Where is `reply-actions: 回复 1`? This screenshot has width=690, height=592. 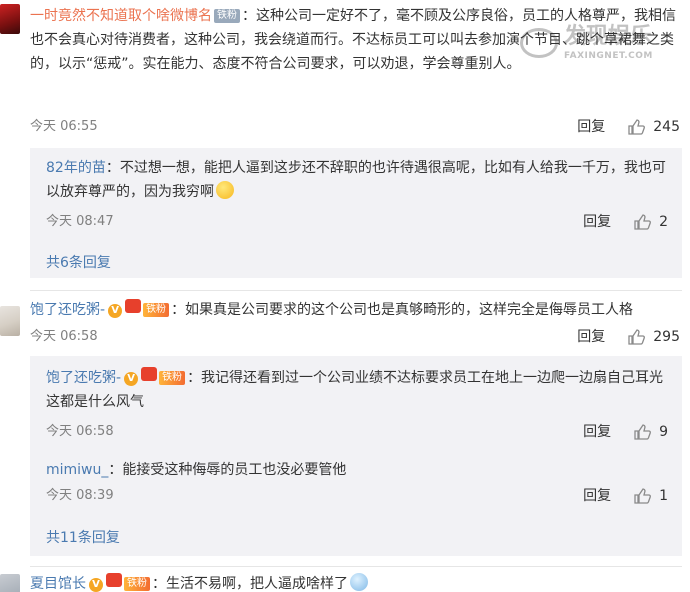
reply-actions: 回复 1 is located at coordinates (625, 496).